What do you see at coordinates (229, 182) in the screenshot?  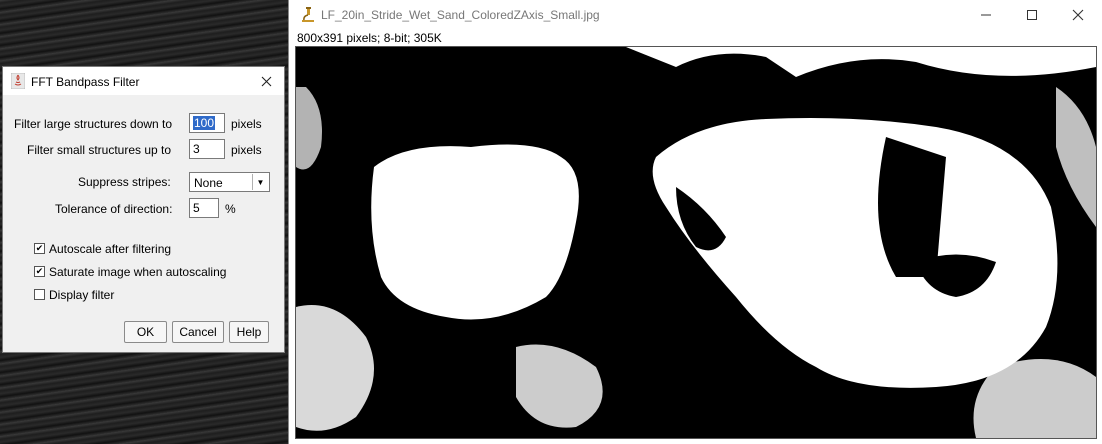 I see `suppress-stripes-select: None ▼` at bounding box center [229, 182].